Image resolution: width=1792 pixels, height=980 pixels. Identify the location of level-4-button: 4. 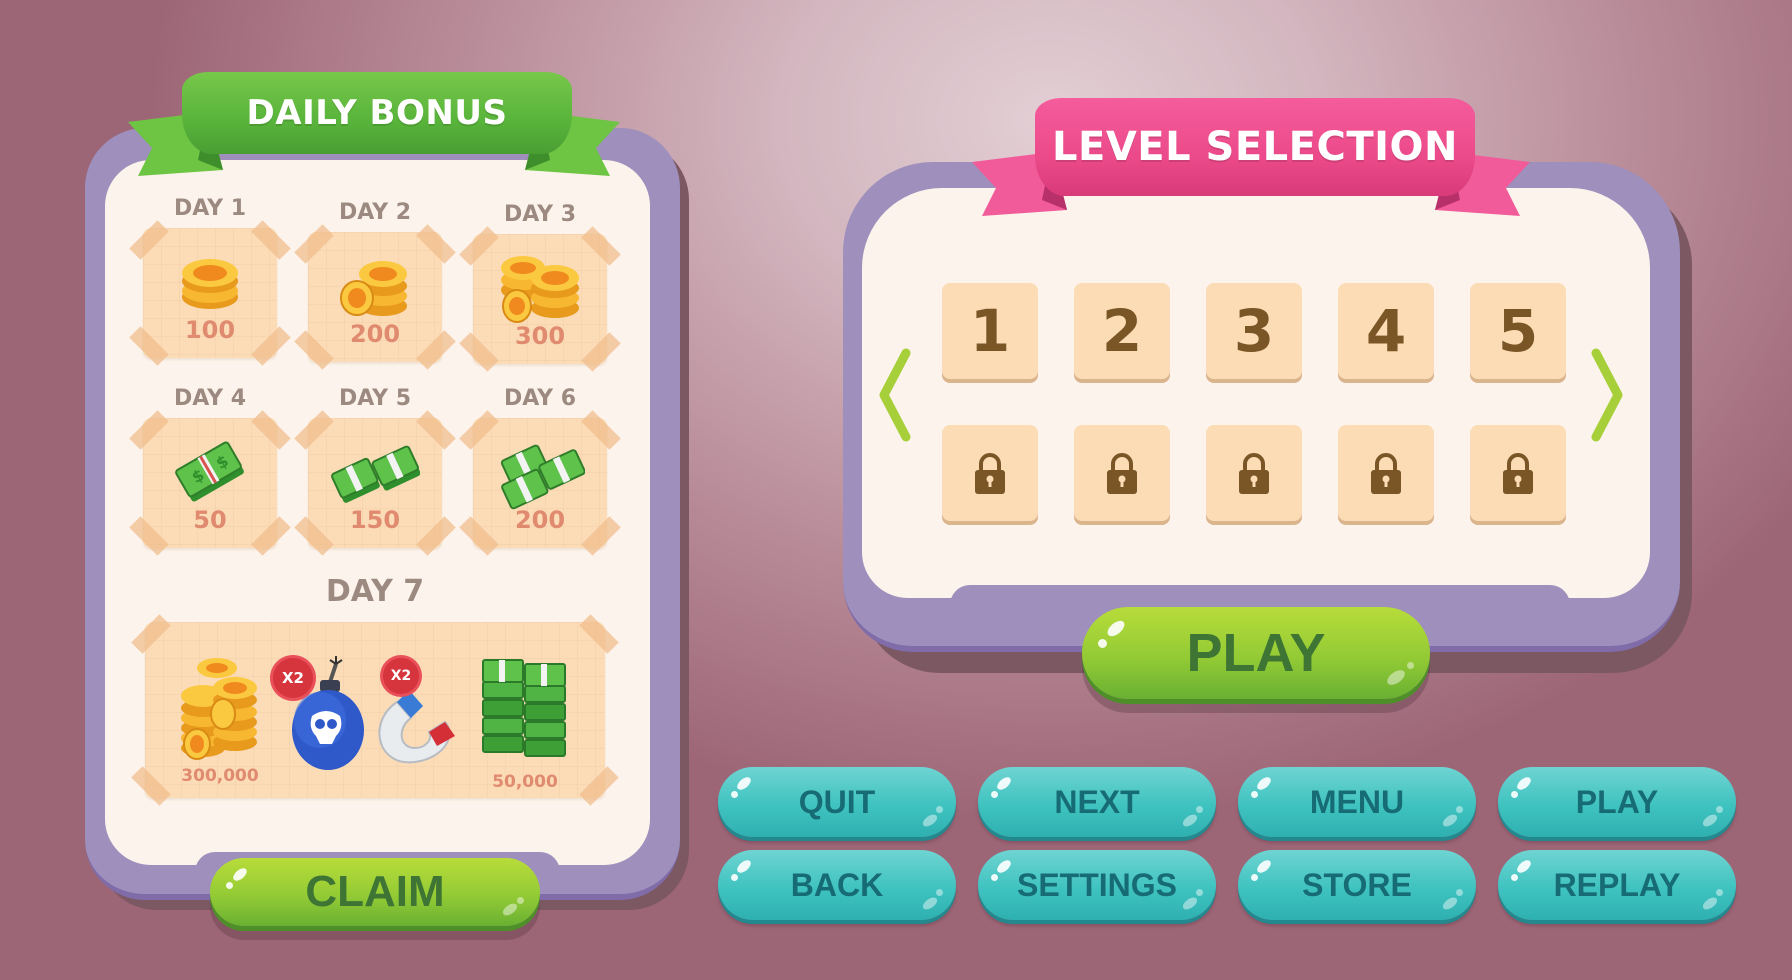
(1386, 331).